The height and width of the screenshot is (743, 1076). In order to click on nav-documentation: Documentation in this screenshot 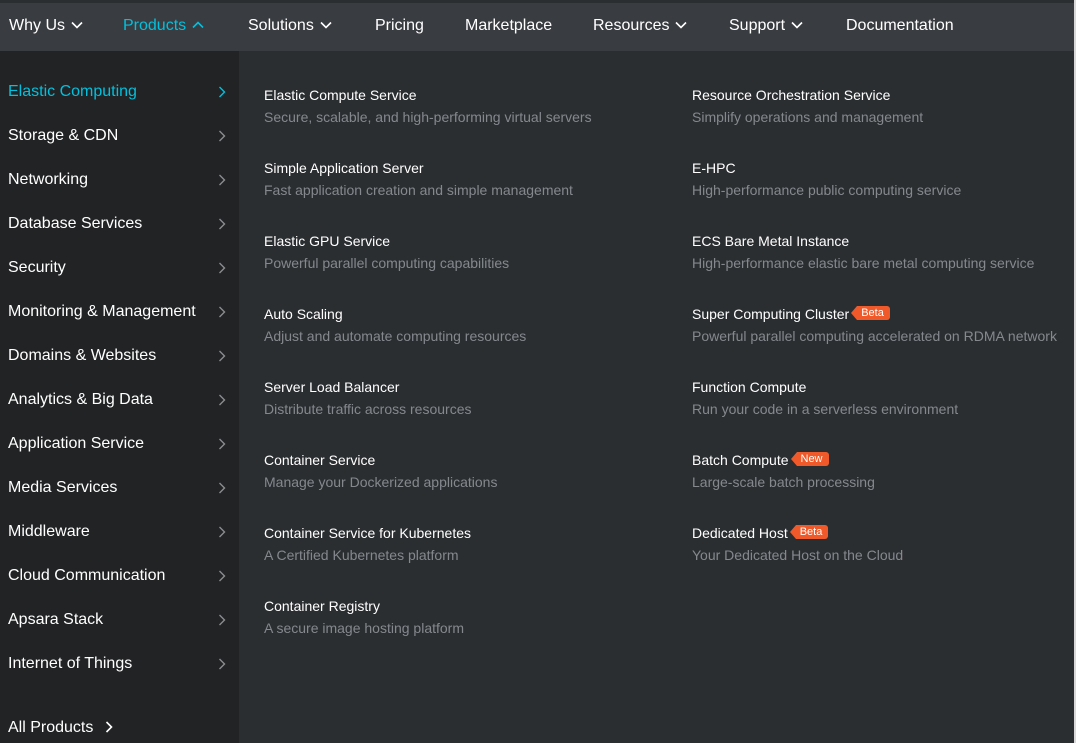, I will do `click(900, 27)`.